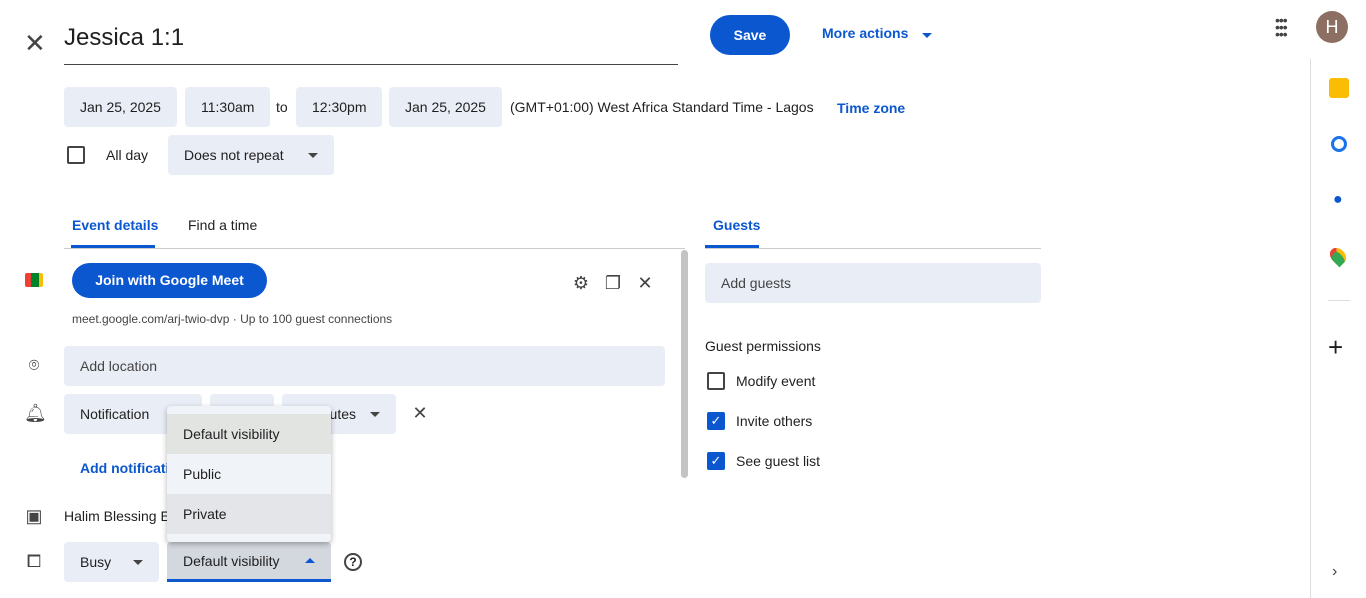 The height and width of the screenshot is (598, 1366). What do you see at coordinates (778, 461) in the screenshot?
I see `see-guest-list-label: See guest list` at bounding box center [778, 461].